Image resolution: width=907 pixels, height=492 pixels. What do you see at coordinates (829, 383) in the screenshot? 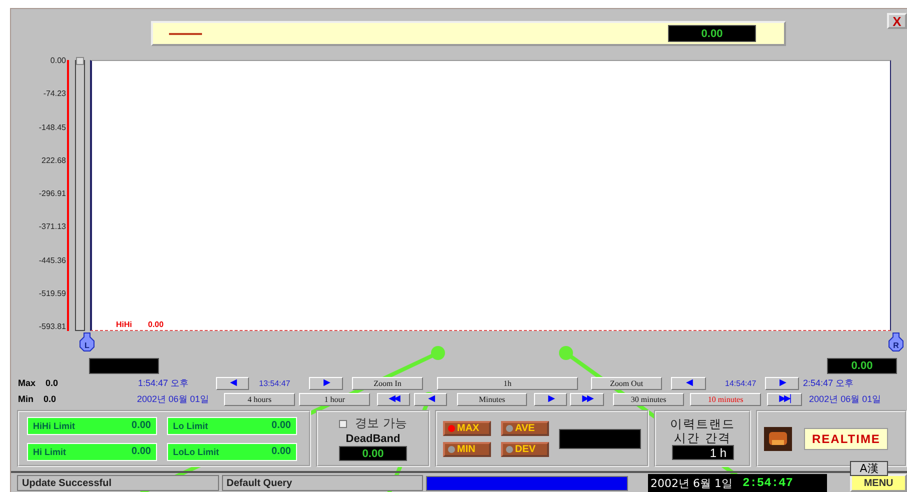
I see `date-time-label: 2:54:47 오후` at bounding box center [829, 383].